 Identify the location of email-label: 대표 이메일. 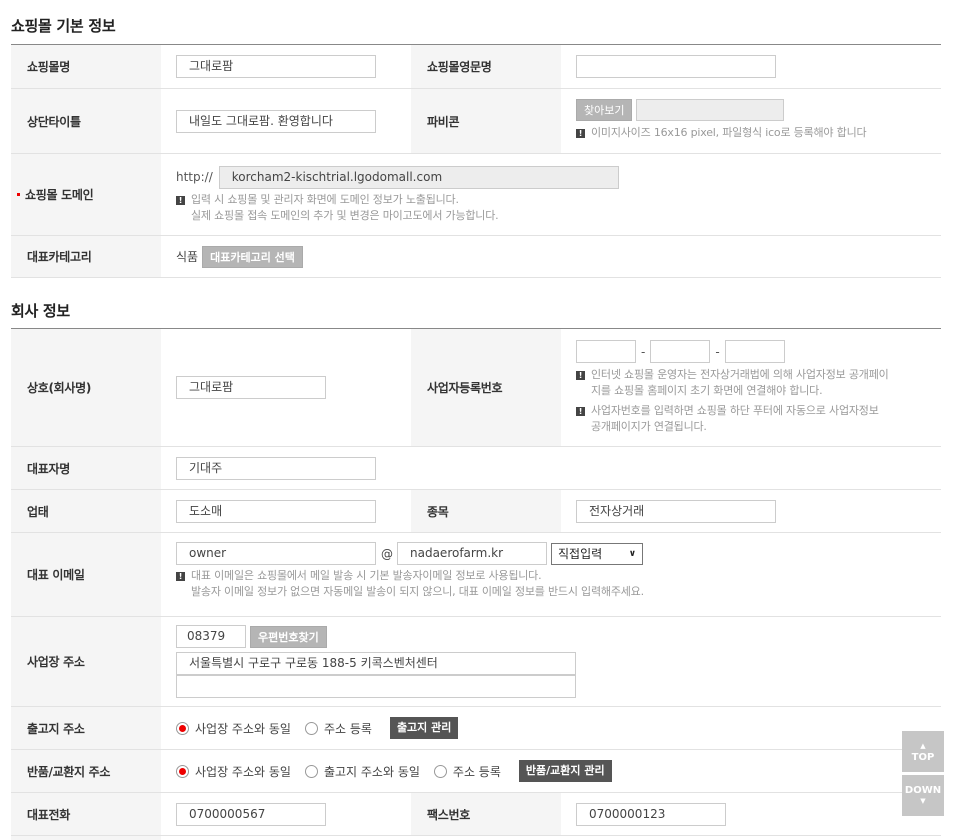
(86, 574).